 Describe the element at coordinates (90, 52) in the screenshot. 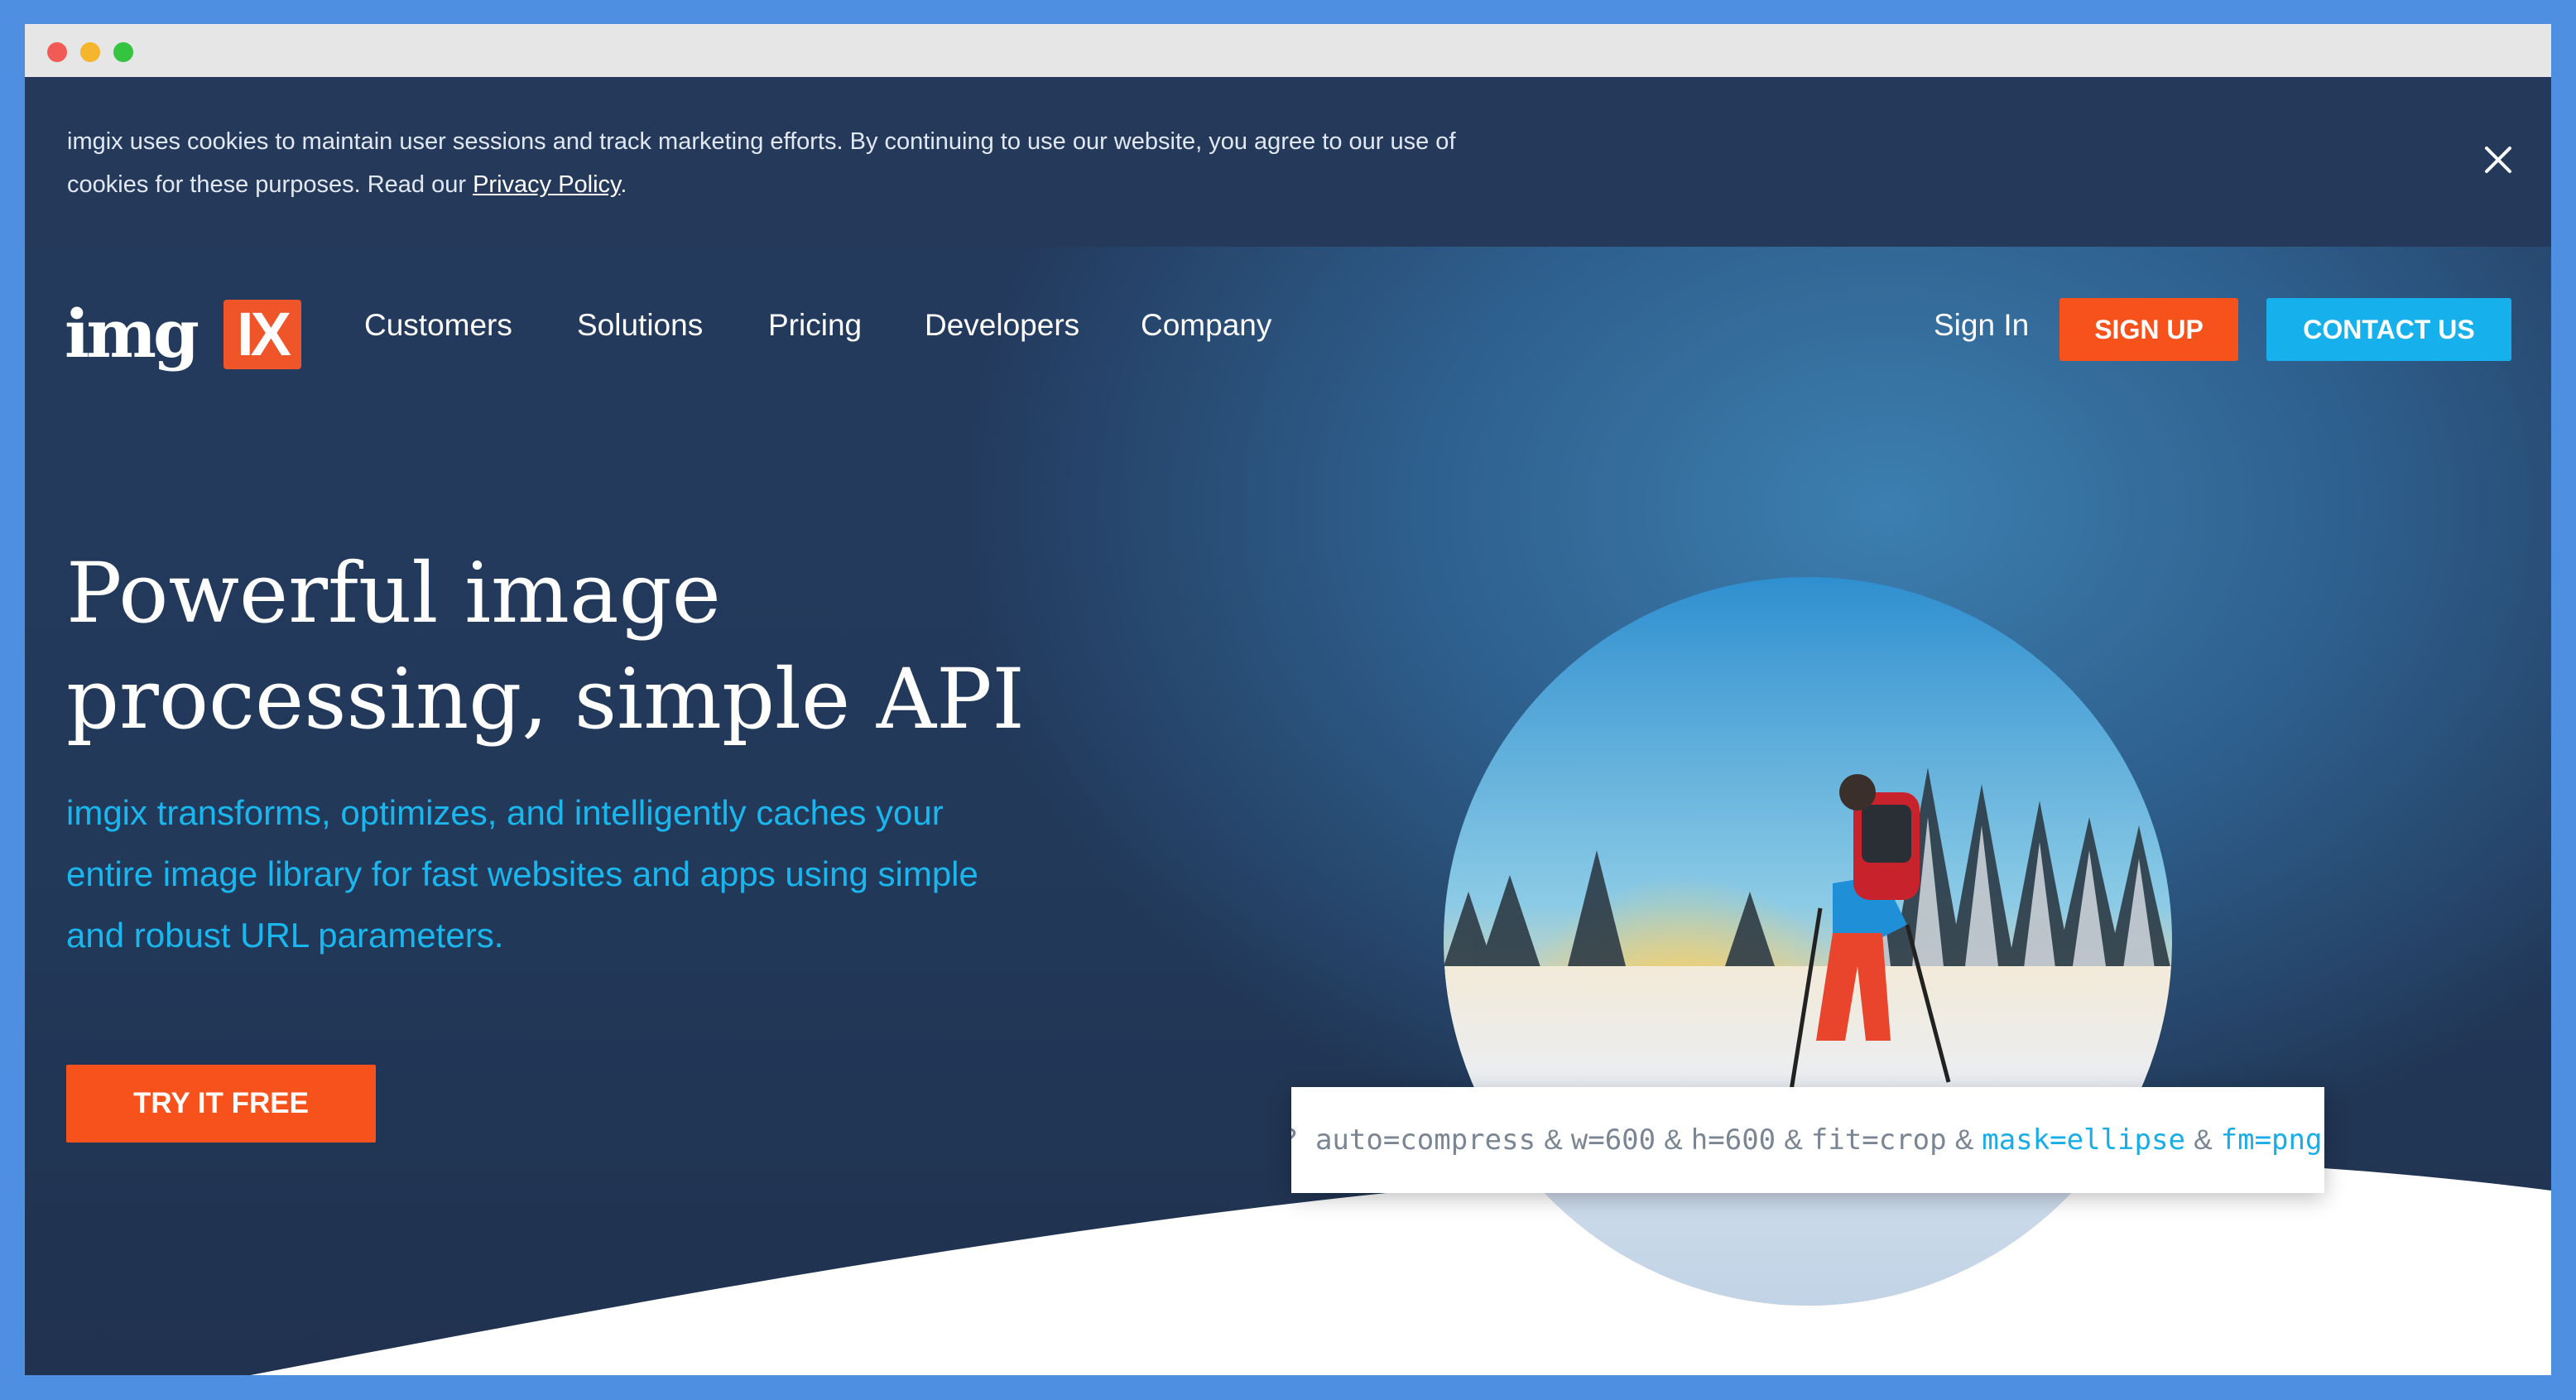

I see `minimize-window-button` at that location.